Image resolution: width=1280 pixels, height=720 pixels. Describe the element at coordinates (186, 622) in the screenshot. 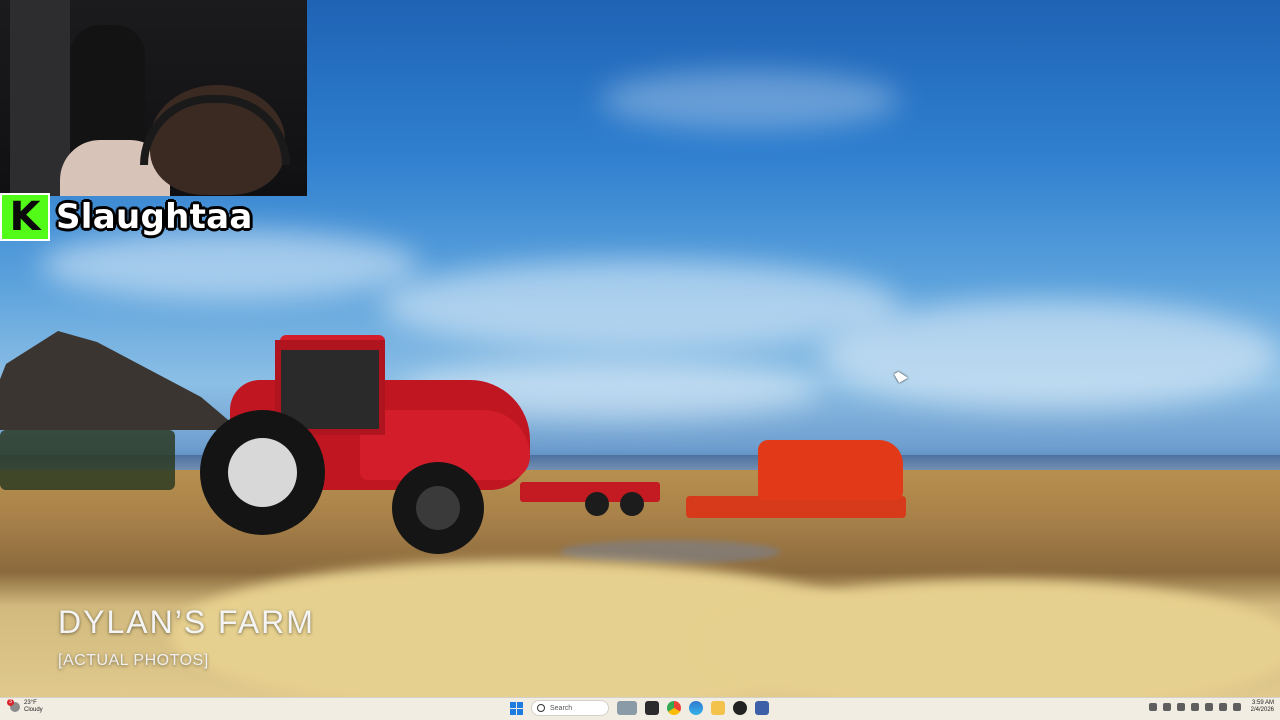

I see `overlay-title: DYLAN’S FARM` at that location.